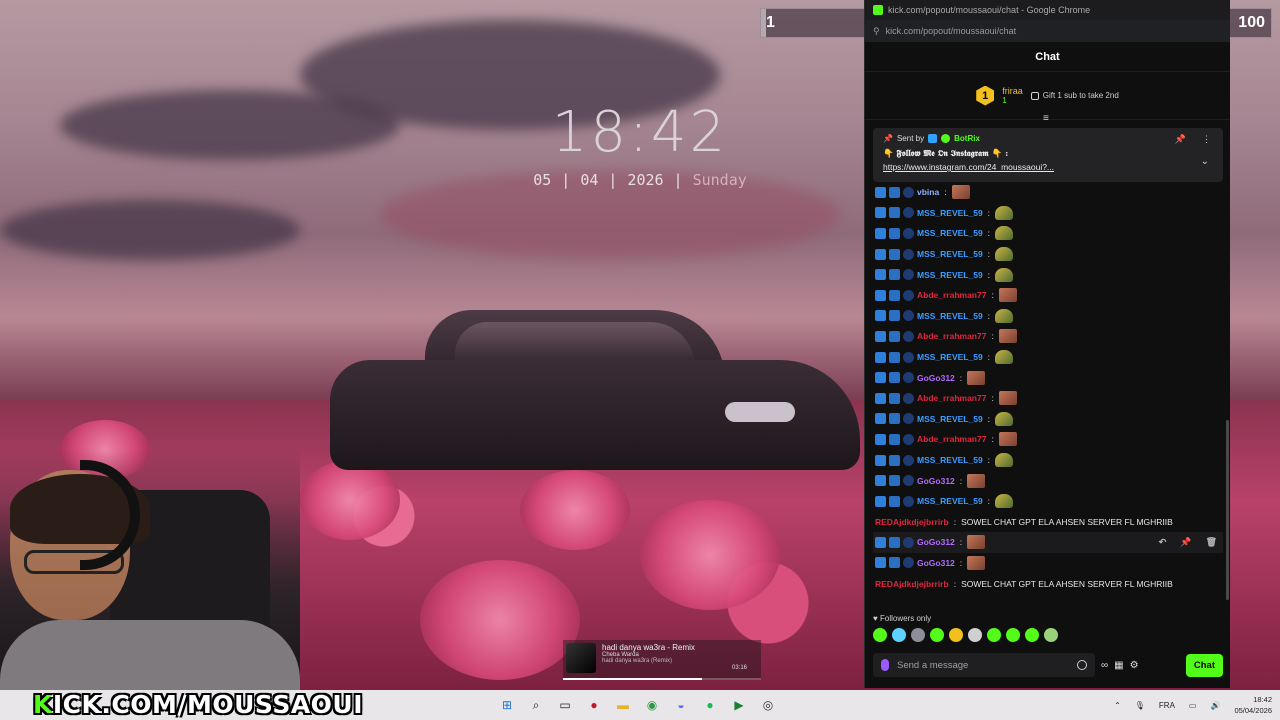  What do you see at coordinates (595, 390) in the screenshot?
I see `car-image` at bounding box center [595, 390].